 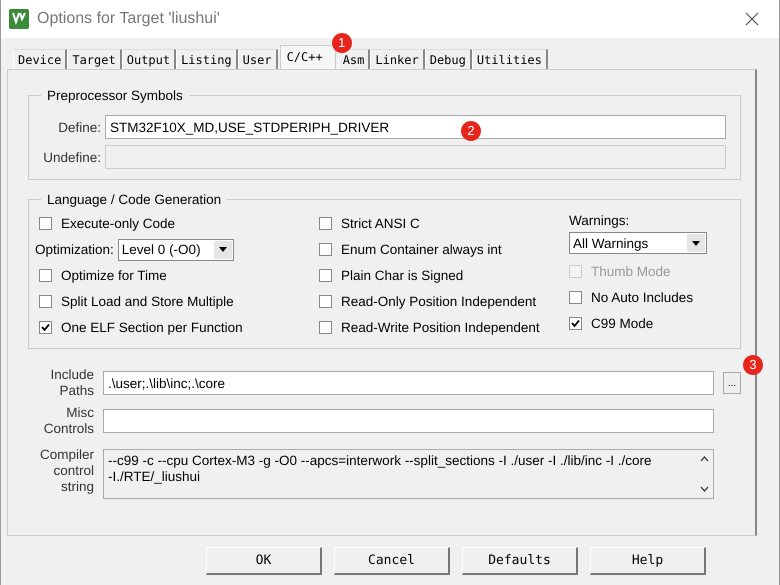 I want to click on checkbox-label: C99 Mode, so click(x=622, y=323).